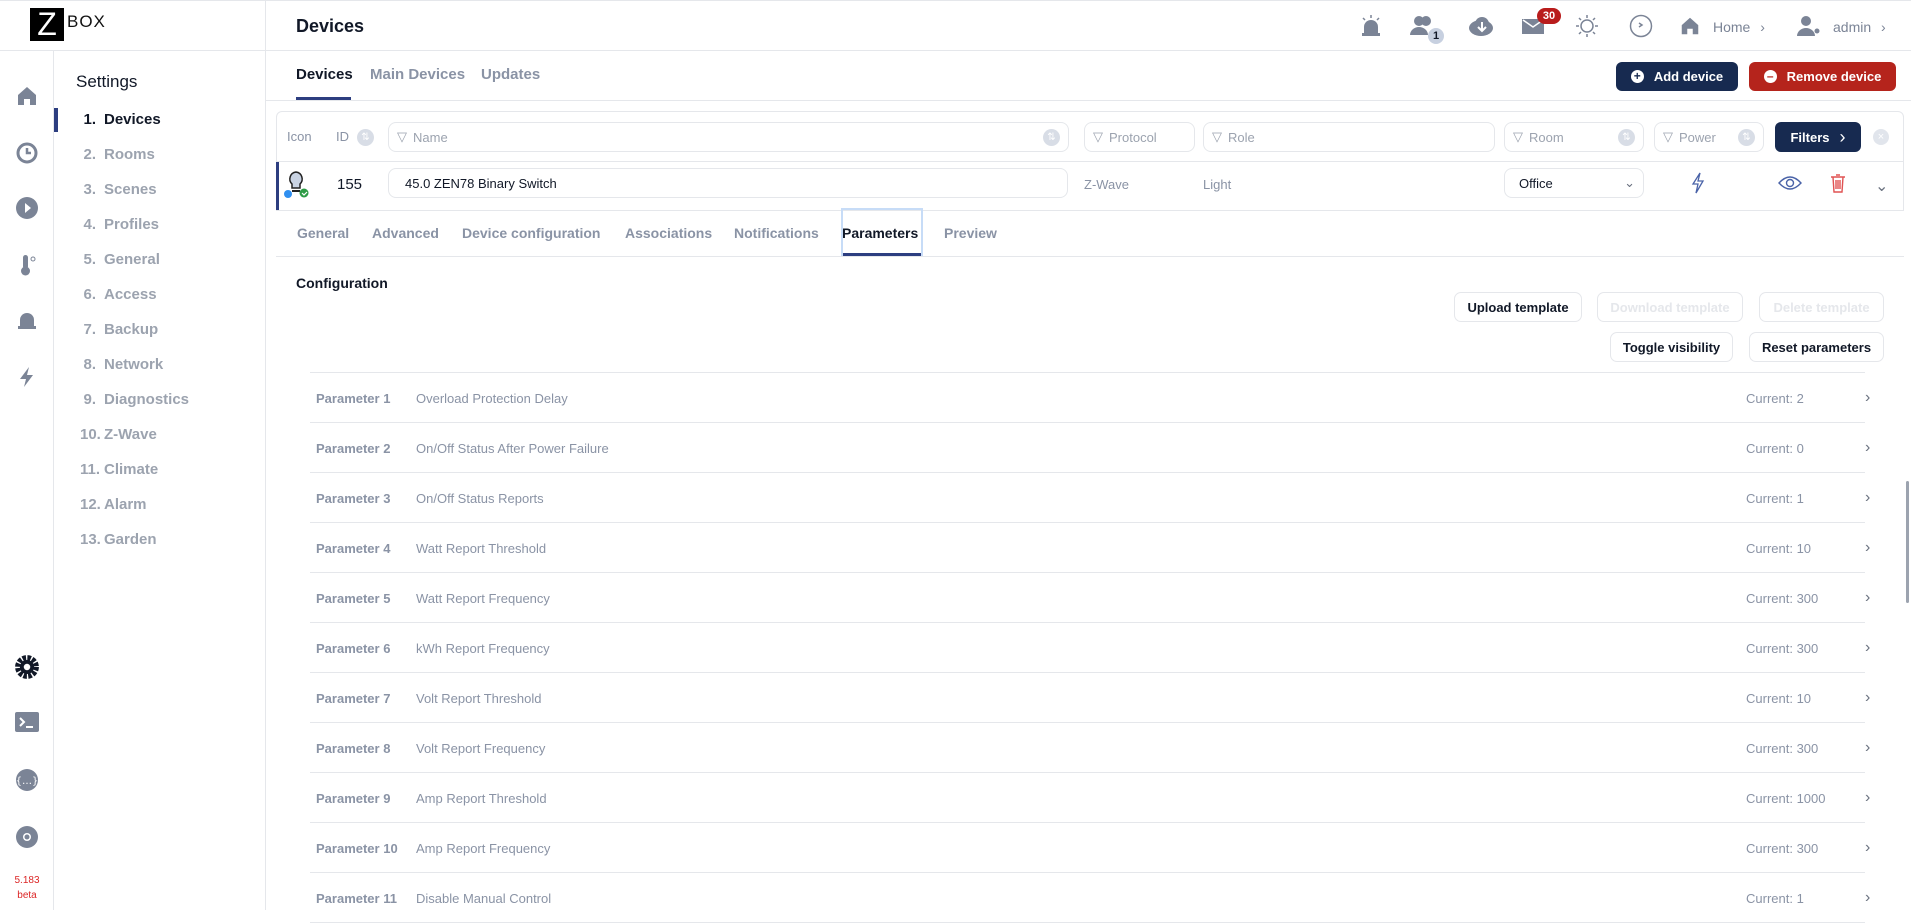 The height and width of the screenshot is (923, 1911). What do you see at coordinates (1536, 183) in the screenshot?
I see `room-value: Office` at bounding box center [1536, 183].